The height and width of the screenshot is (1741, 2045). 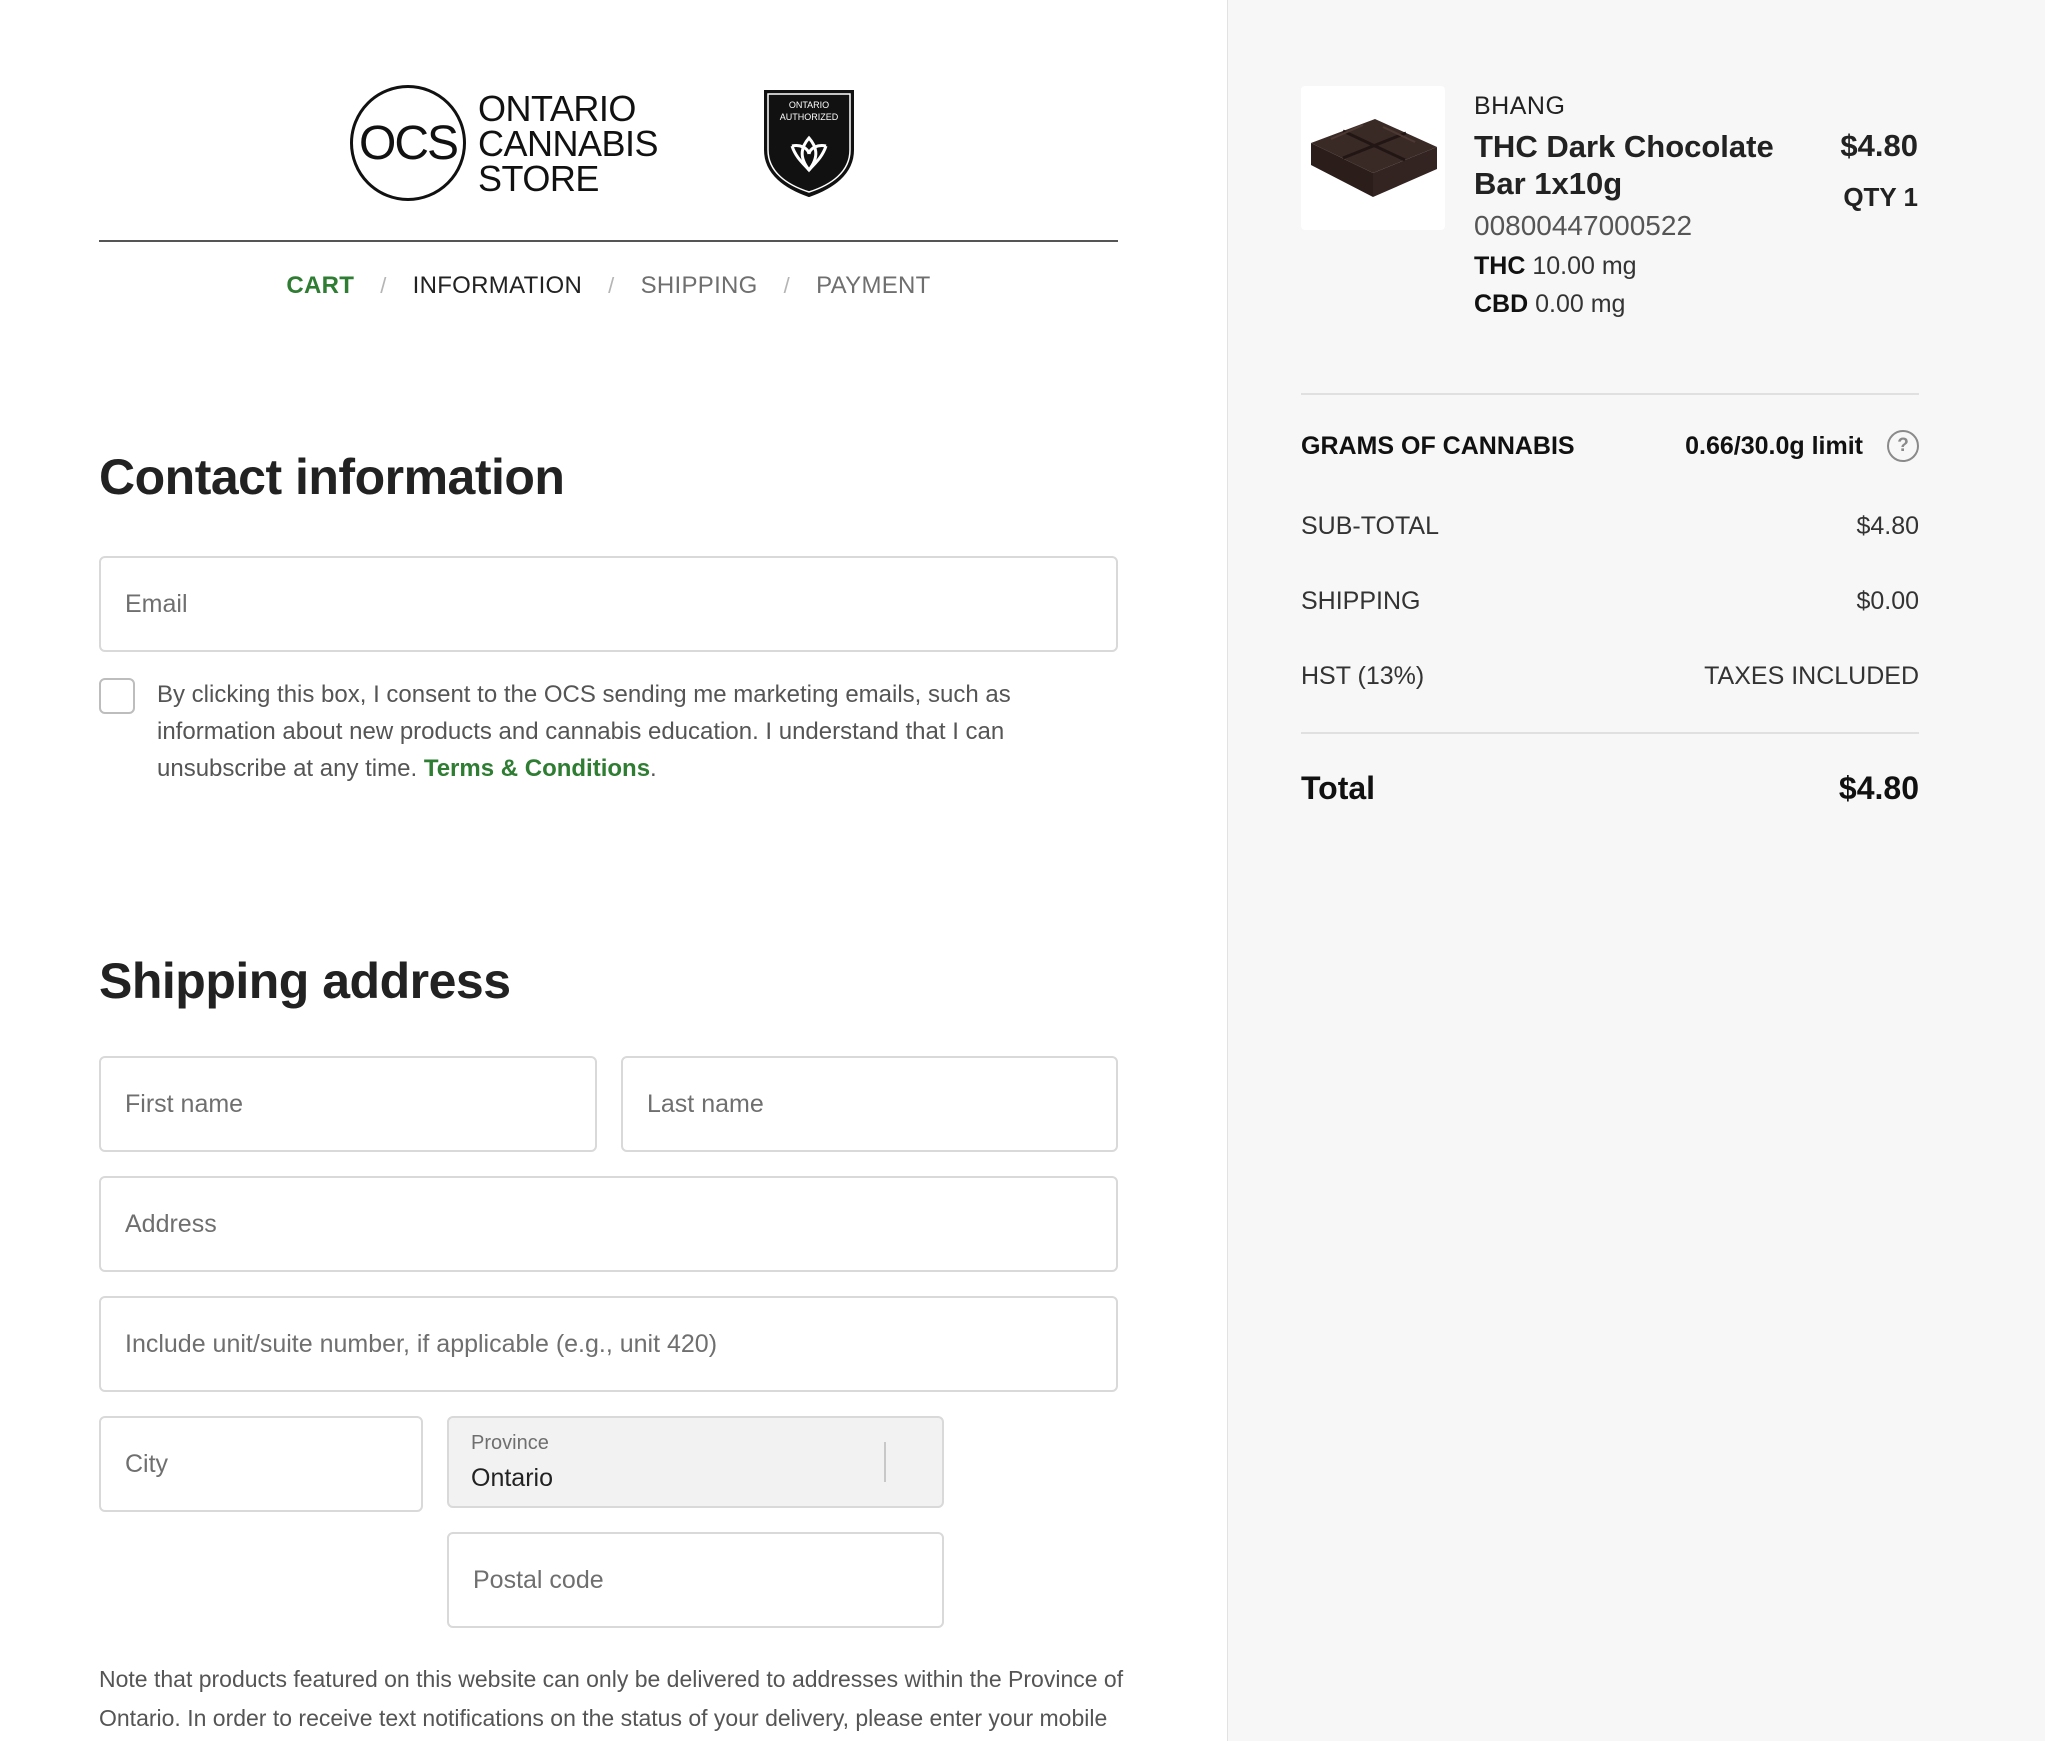 What do you see at coordinates (1610, 446) in the screenshot?
I see `grams-of-cannabis-row: GRAMS OF CANNABIS 0.66/30.0g limit ?` at bounding box center [1610, 446].